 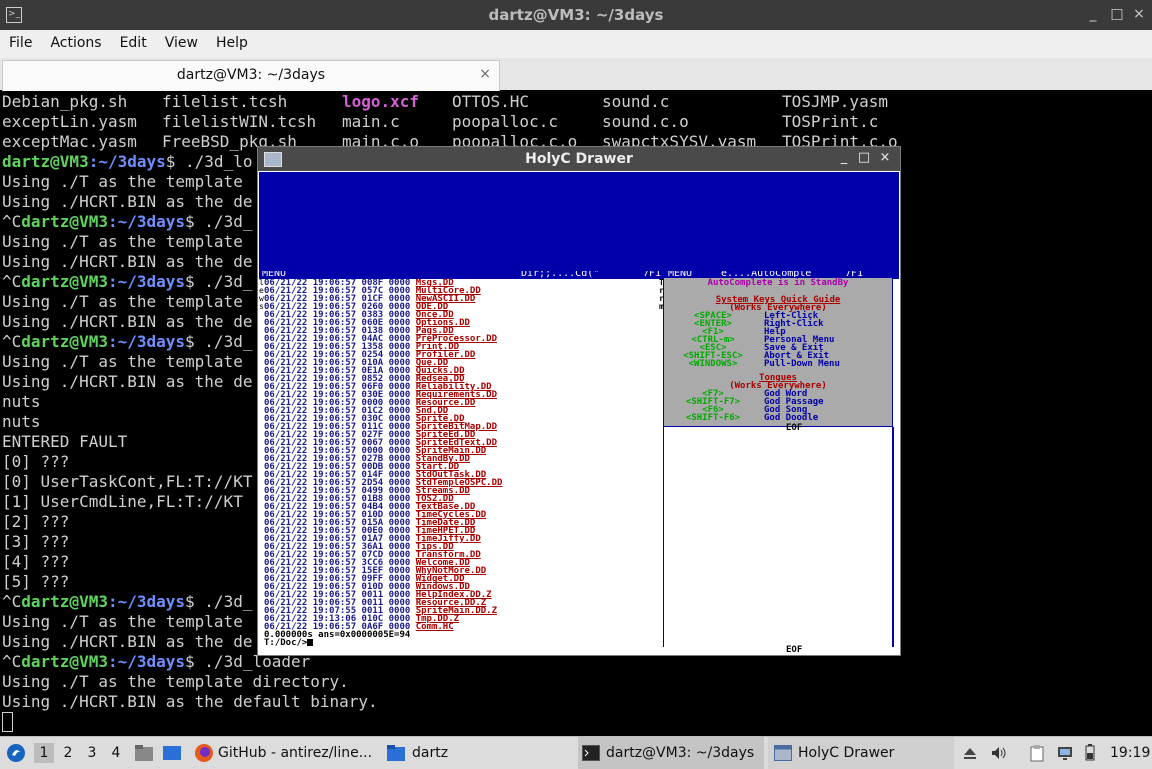 What do you see at coordinates (1037, 753) in the screenshot?
I see `clipboard-icon` at bounding box center [1037, 753].